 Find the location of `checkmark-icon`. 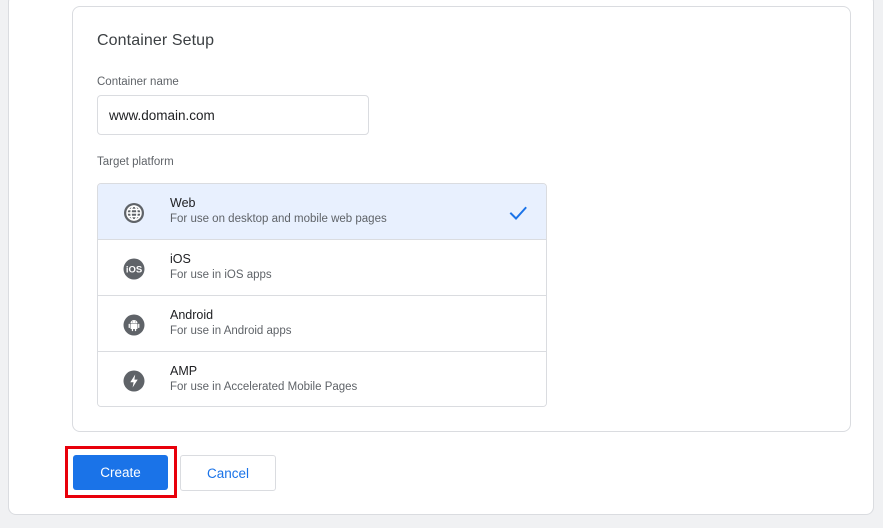

checkmark-icon is located at coordinates (518, 213).